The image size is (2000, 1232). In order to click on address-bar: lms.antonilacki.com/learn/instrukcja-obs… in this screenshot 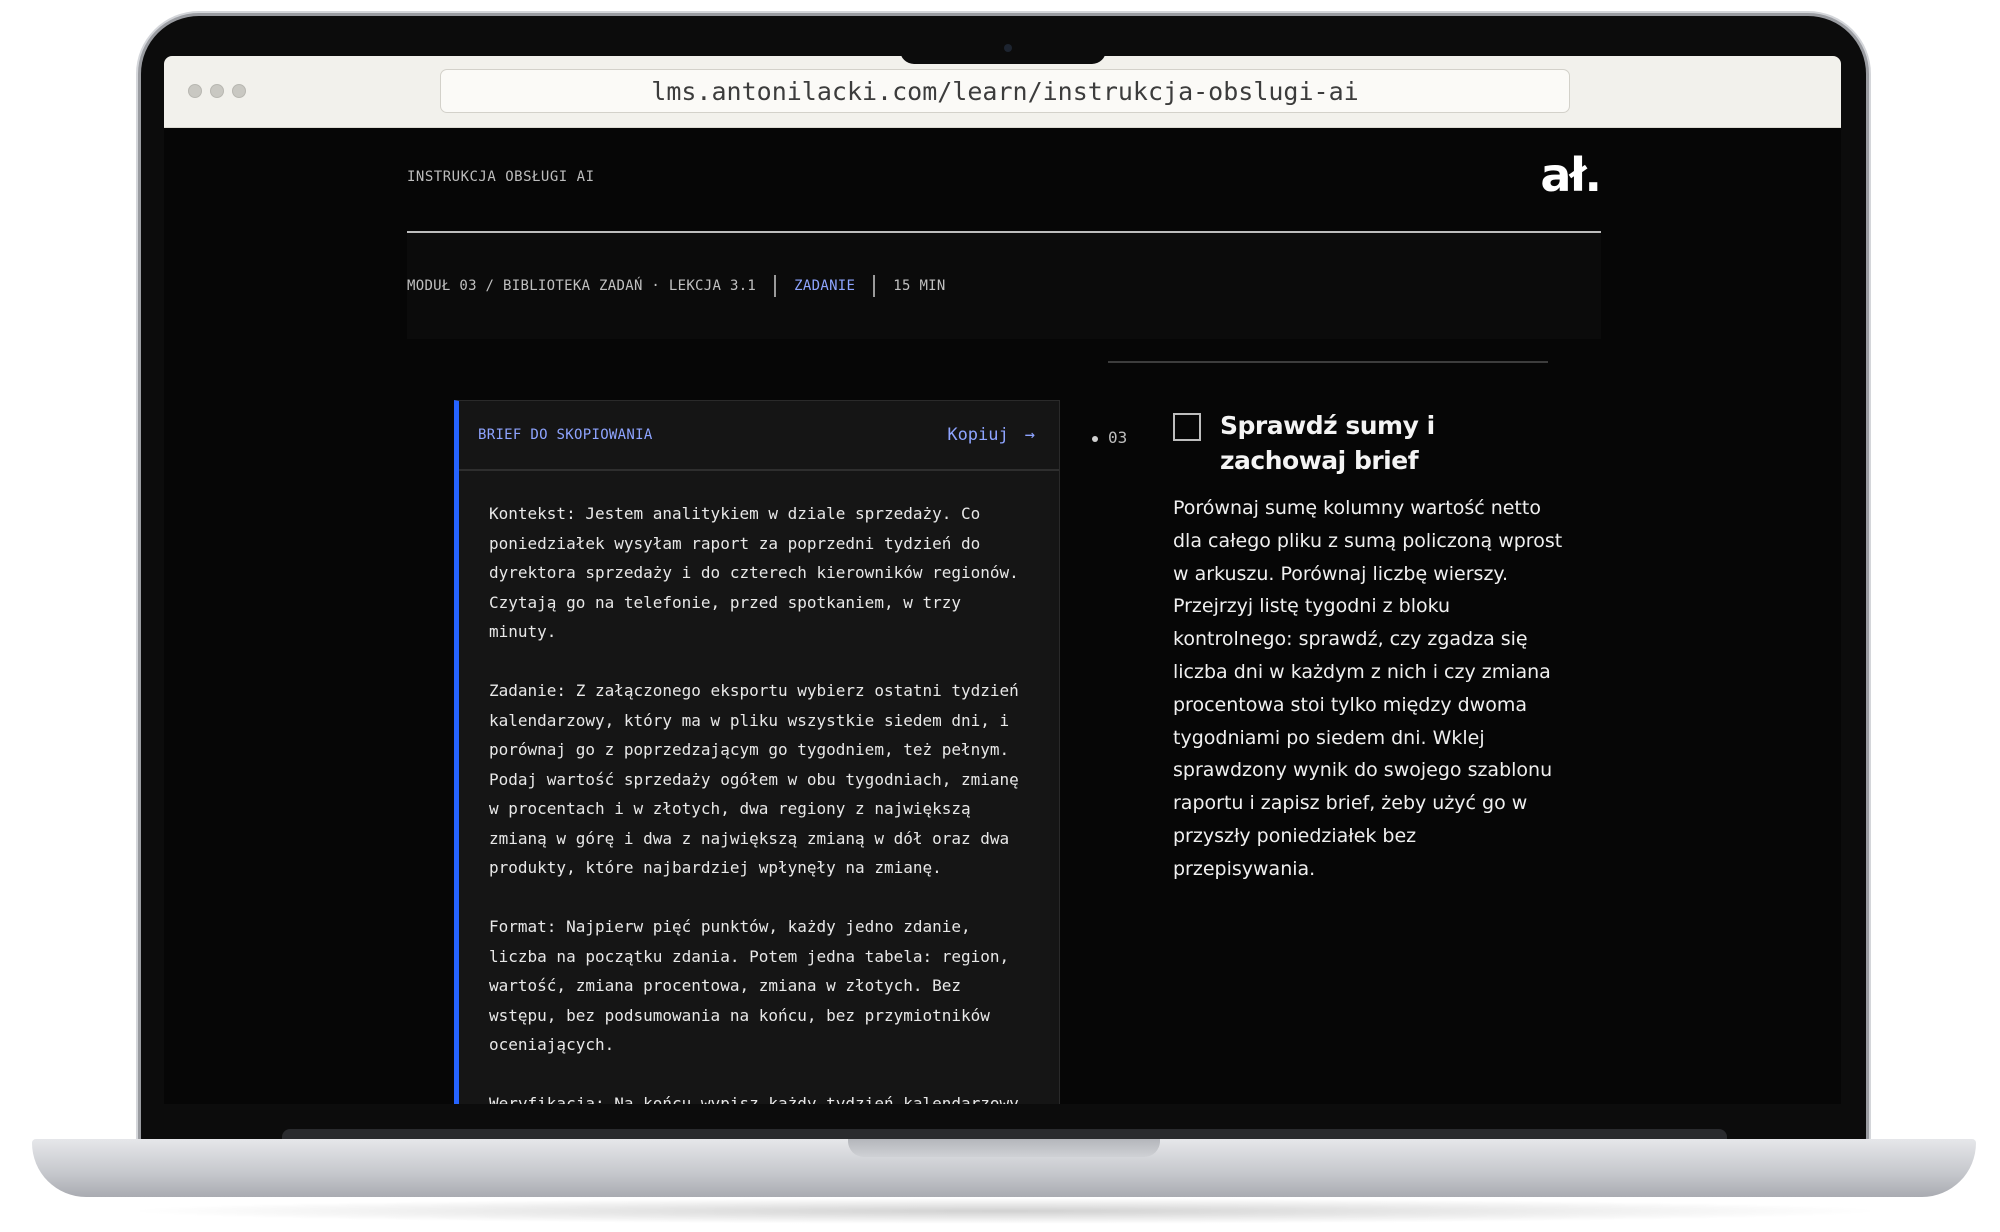, I will do `click(1005, 91)`.